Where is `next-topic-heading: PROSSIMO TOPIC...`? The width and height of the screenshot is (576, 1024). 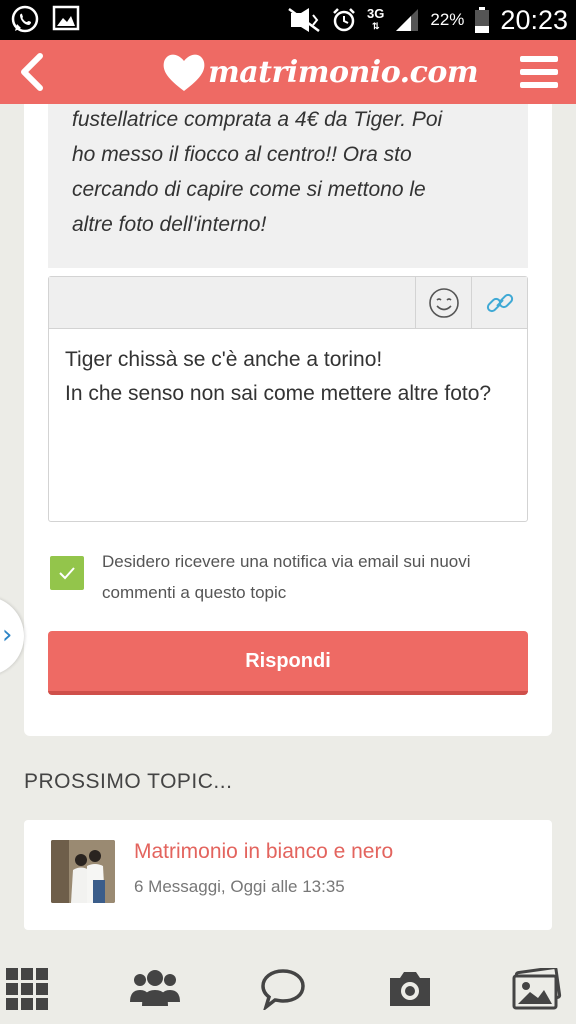 next-topic-heading: PROSSIMO TOPIC... is located at coordinates (128, 781).